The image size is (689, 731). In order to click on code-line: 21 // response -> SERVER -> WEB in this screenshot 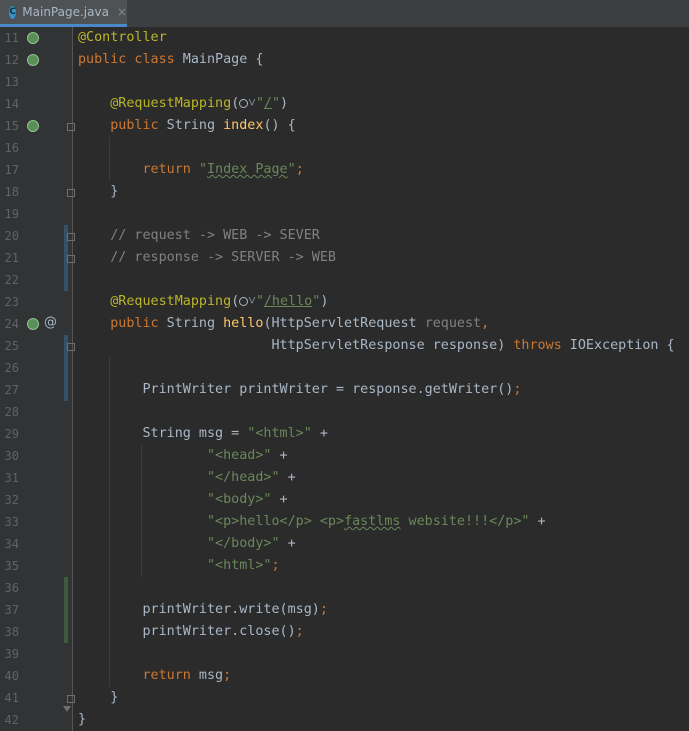, I will do `click(344, 258)`.